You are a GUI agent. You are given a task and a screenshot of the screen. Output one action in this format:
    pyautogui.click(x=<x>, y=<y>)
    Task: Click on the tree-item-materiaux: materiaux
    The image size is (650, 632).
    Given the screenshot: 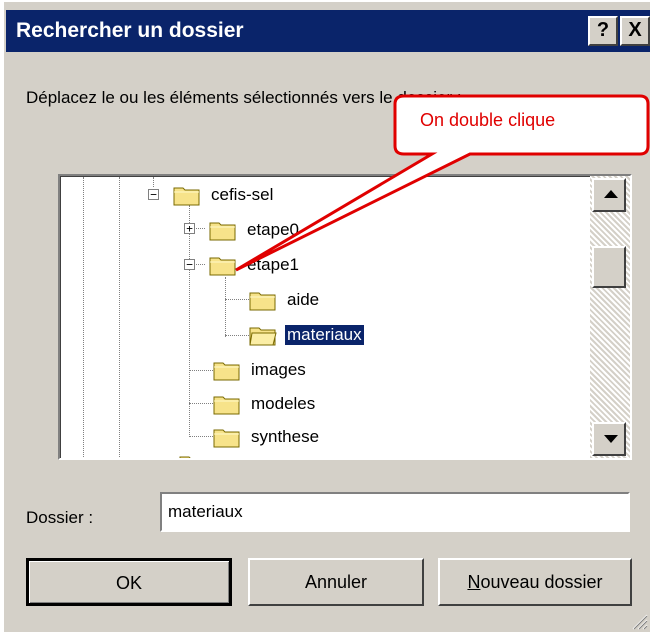 What is the action you would take?
    pyautogui.click(x=307, y=335)
    